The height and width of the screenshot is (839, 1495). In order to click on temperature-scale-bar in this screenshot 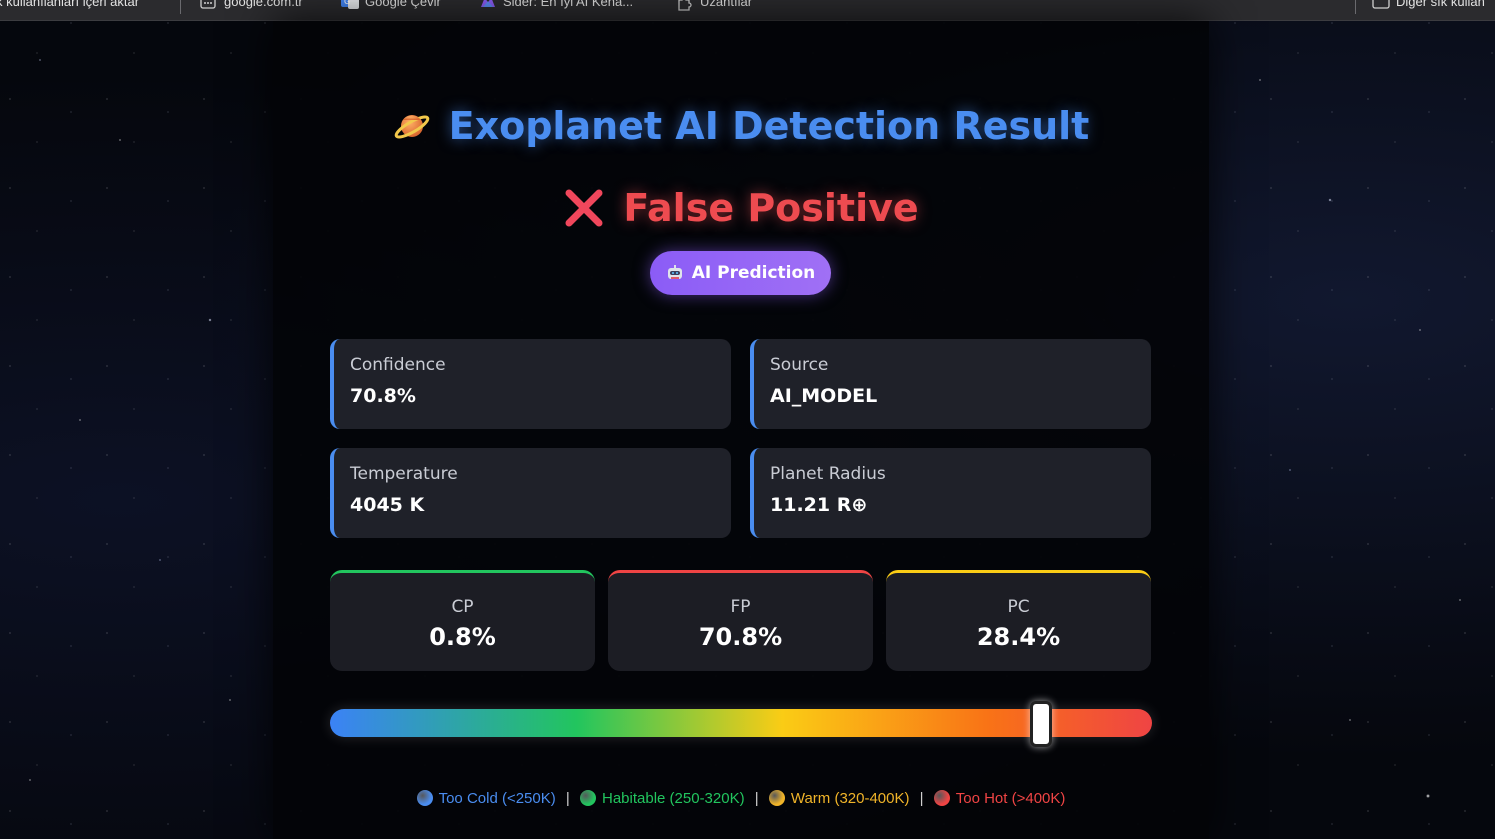, I will do `click(741, 724)`.